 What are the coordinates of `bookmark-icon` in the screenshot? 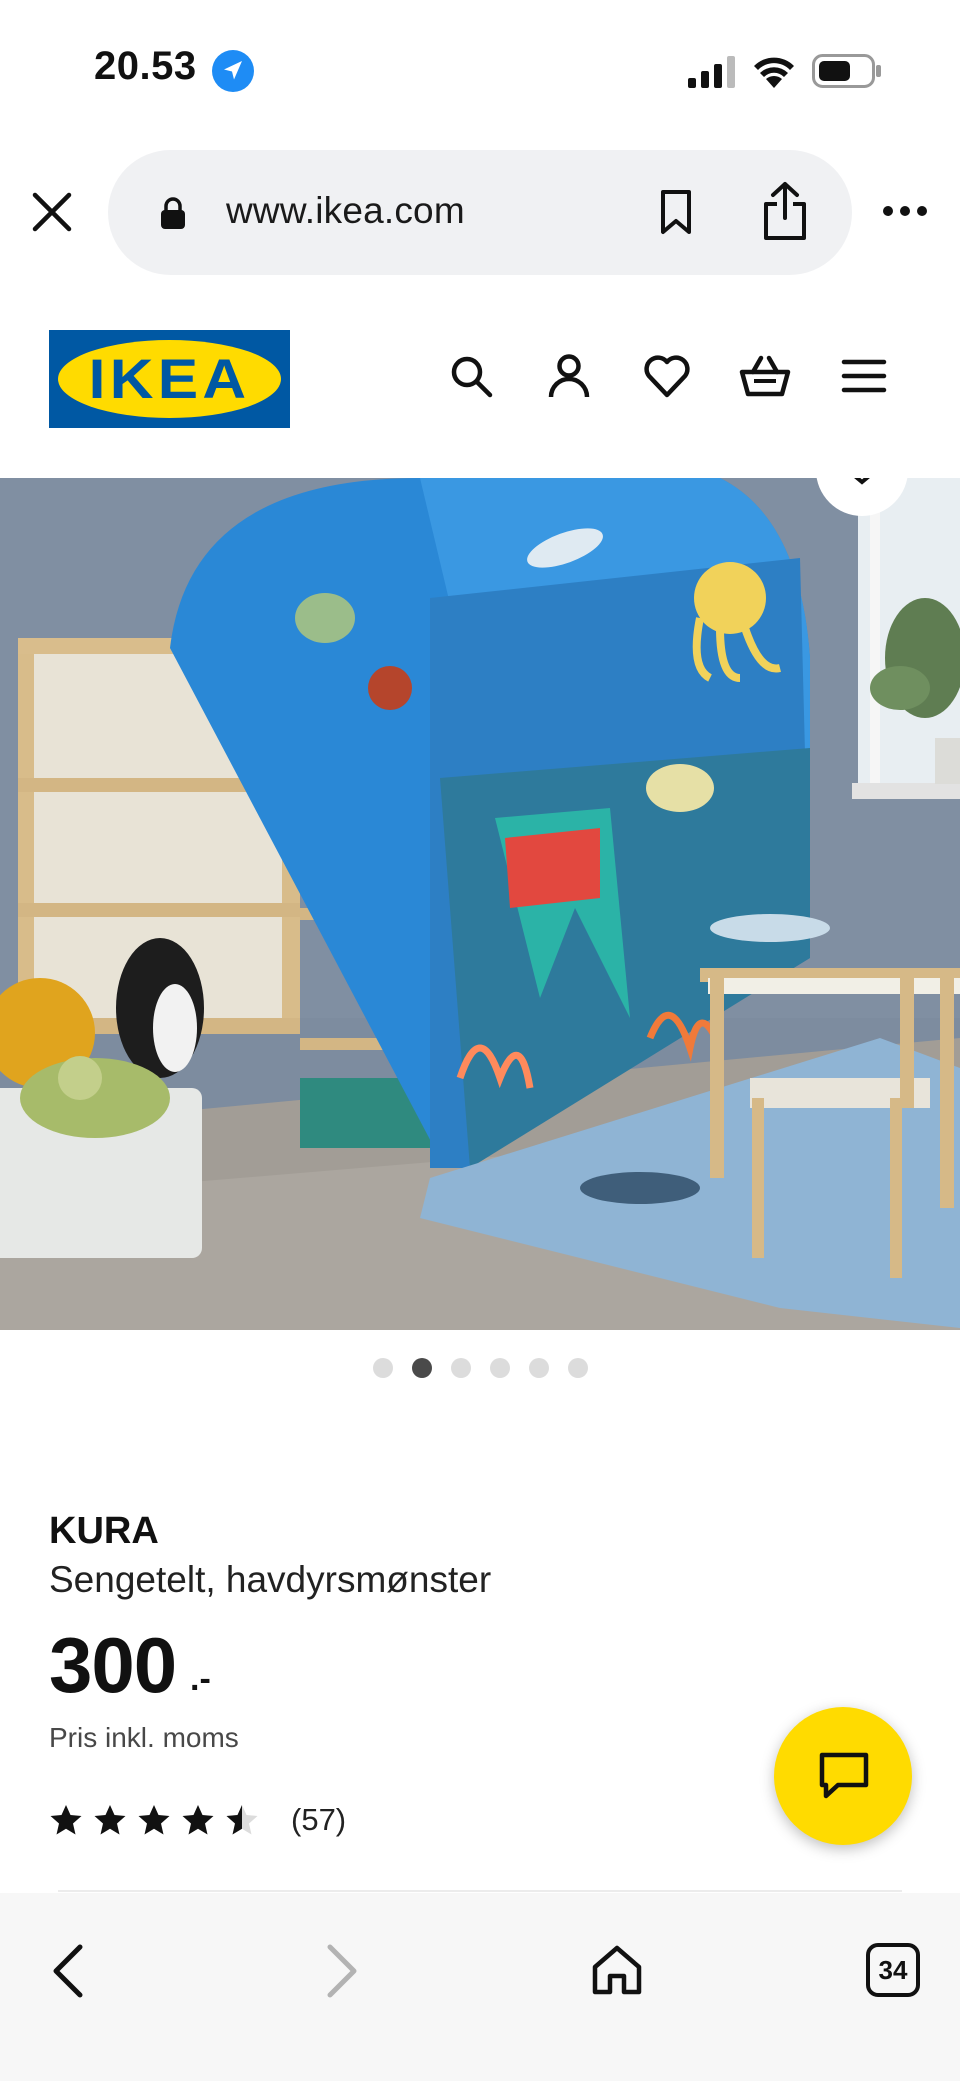 It's located at (676, 212).